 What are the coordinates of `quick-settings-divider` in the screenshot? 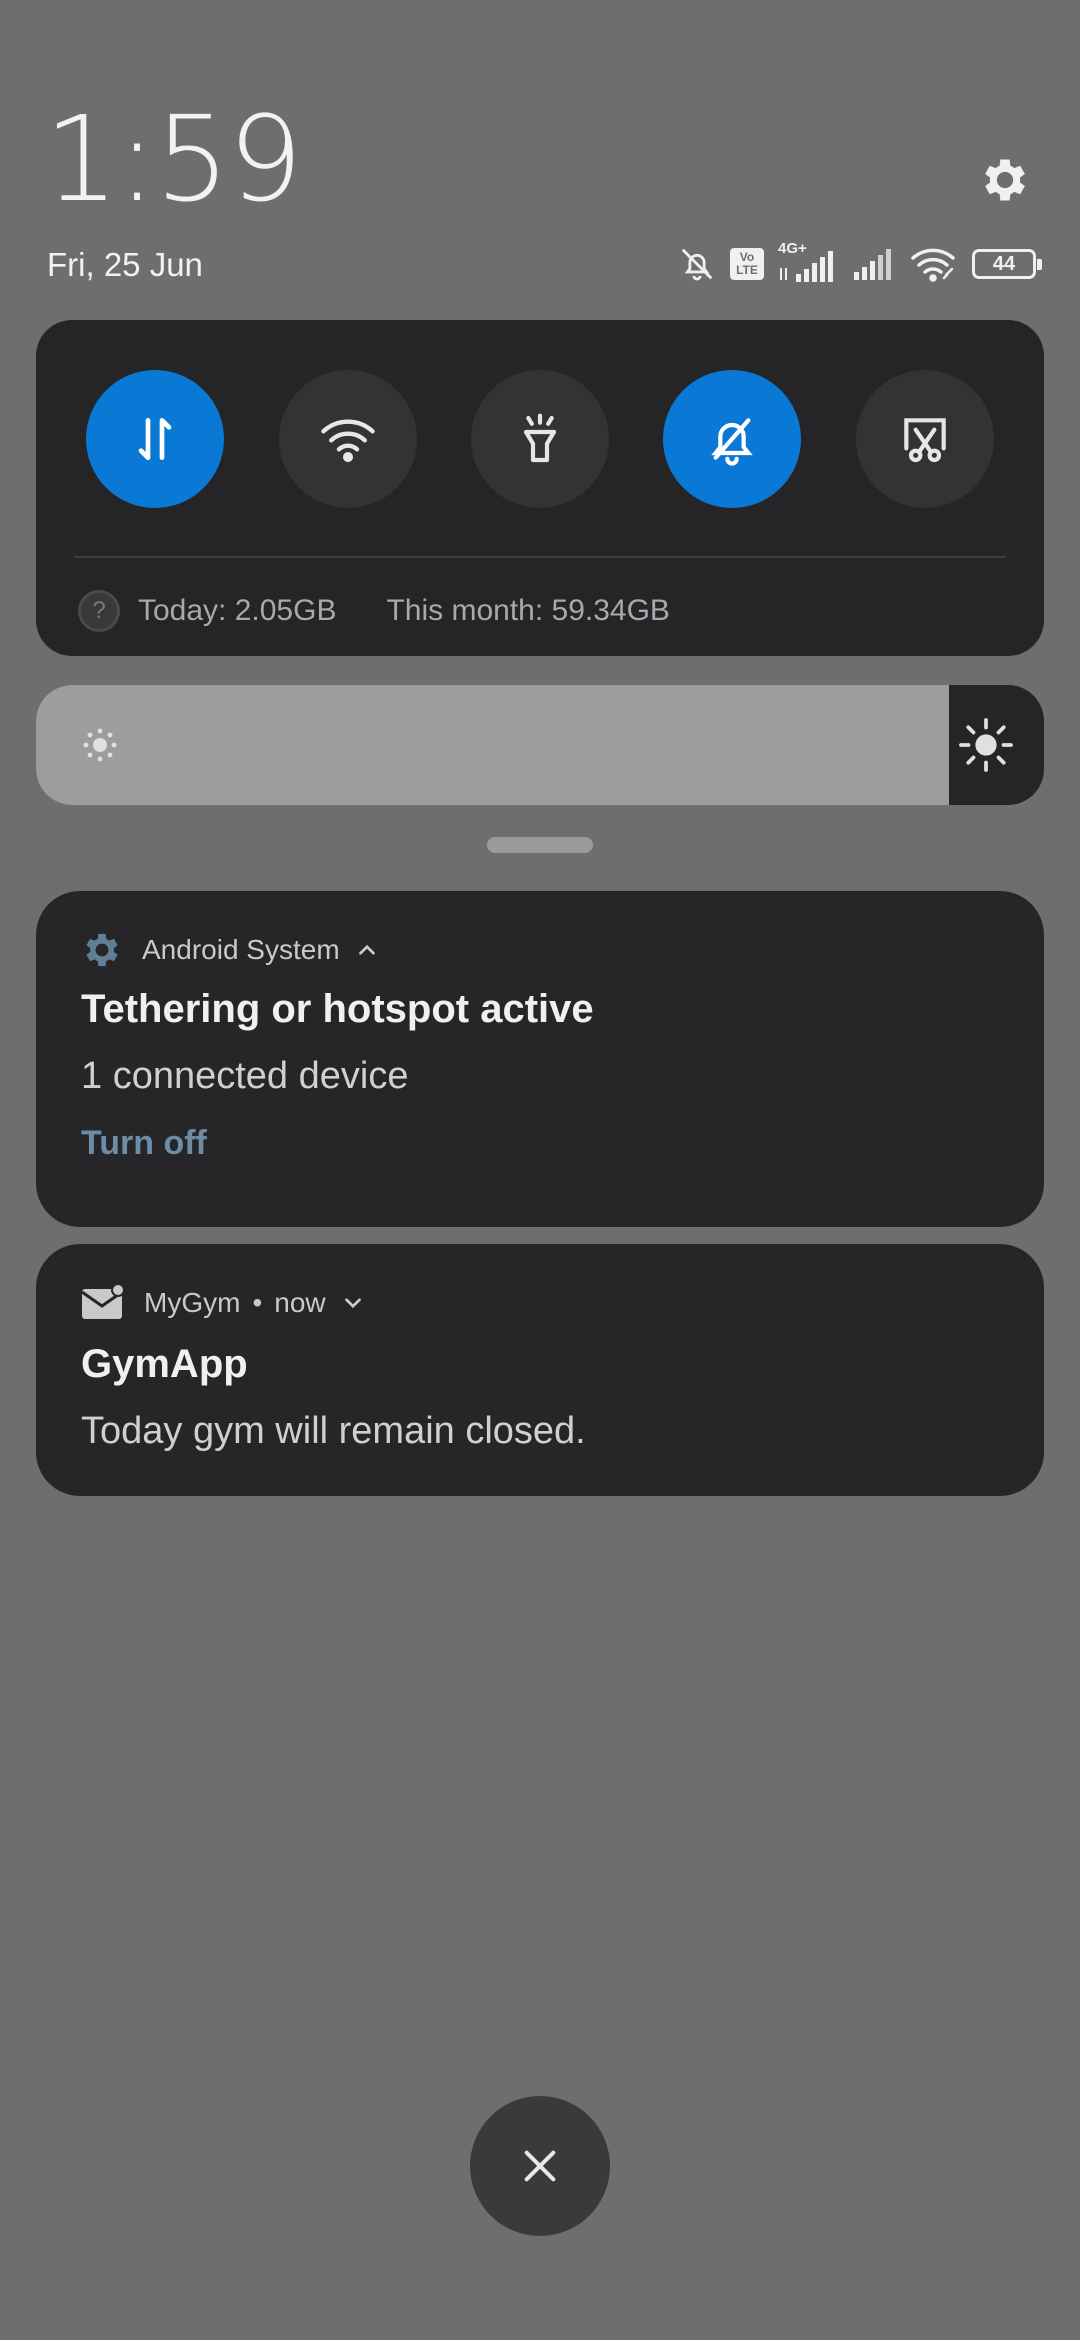 It's located at (540, 557).